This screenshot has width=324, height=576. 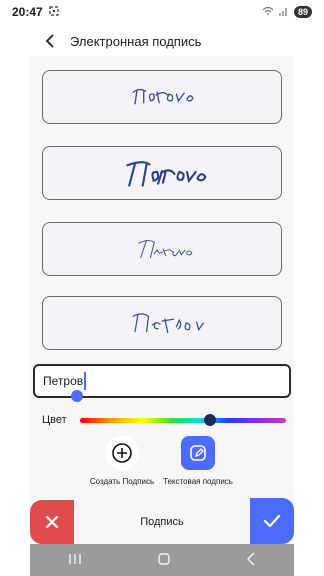 I want to click on caret-handle, so click(x=77, y=396).